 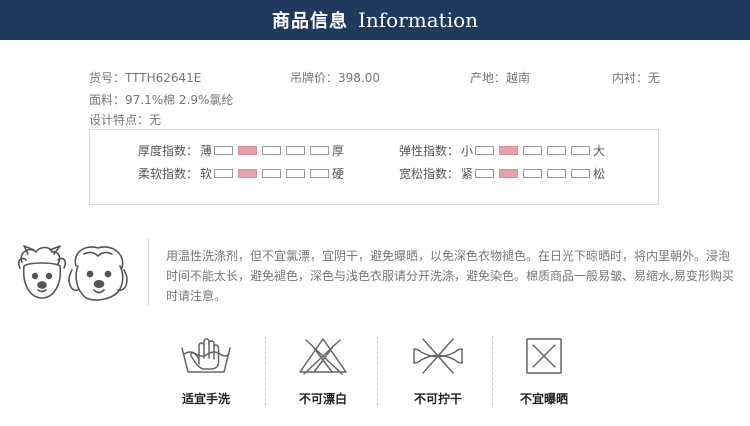 What do you see at coordinates (338, 173) in the screenshot?
I see `scale-high: 硬` at bounding box center [338, 173].